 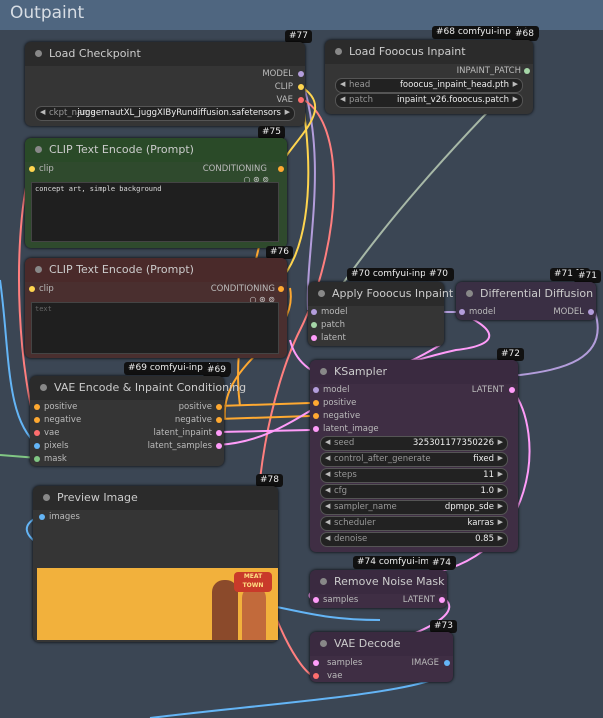 What do you see at coordinates (179, 446) in the screenshot?
I see `output-latent-samples-label: latent_samples` at bounding box center [179, 446].